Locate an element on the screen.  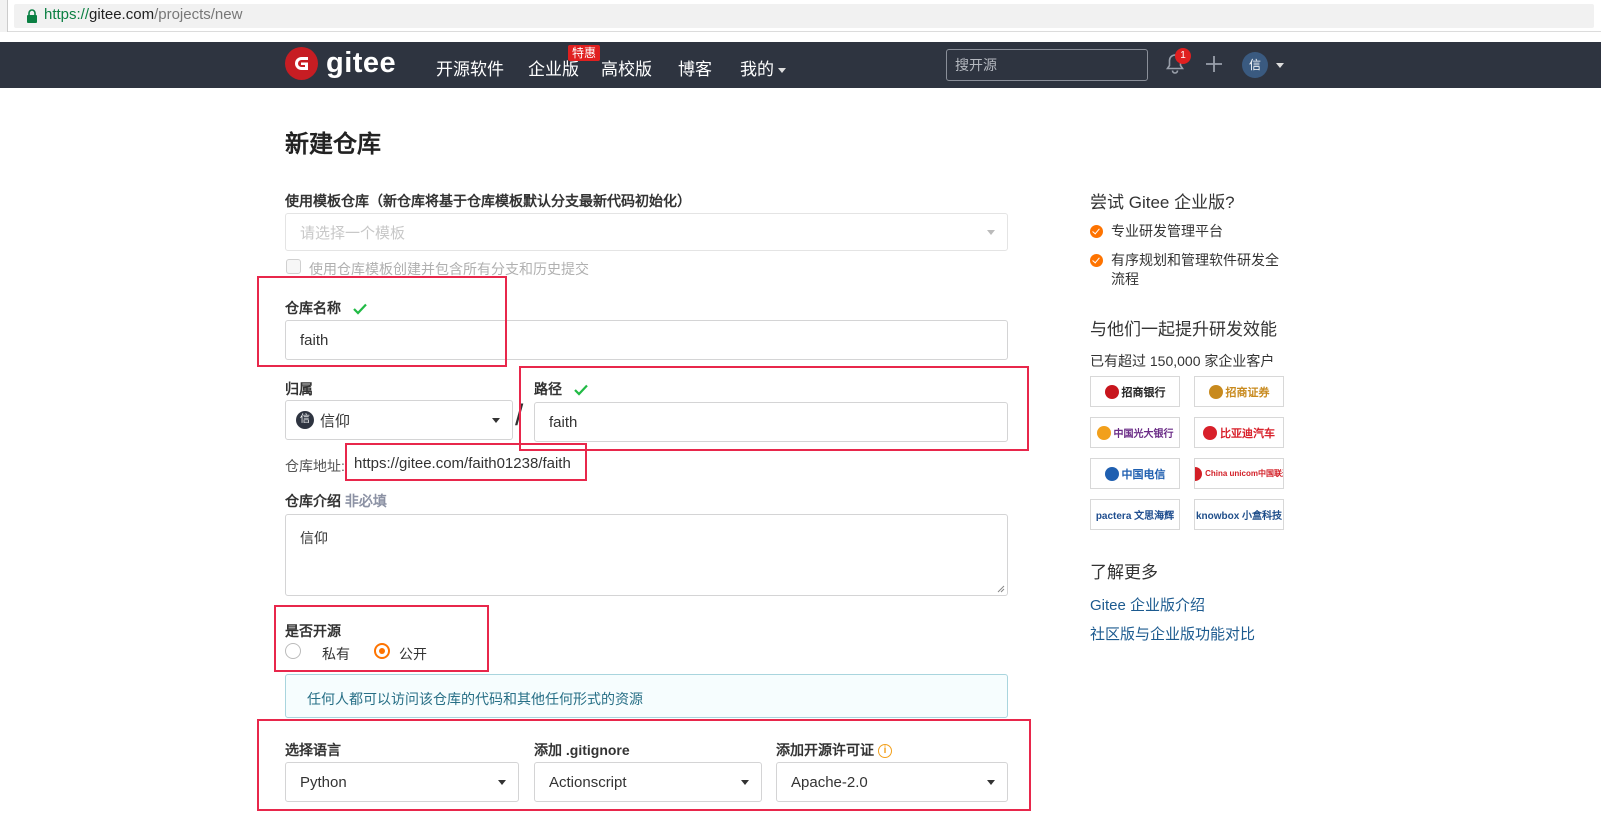
template-select-placeholder: 请选择一个模板 is located at coordinates (353, 233).